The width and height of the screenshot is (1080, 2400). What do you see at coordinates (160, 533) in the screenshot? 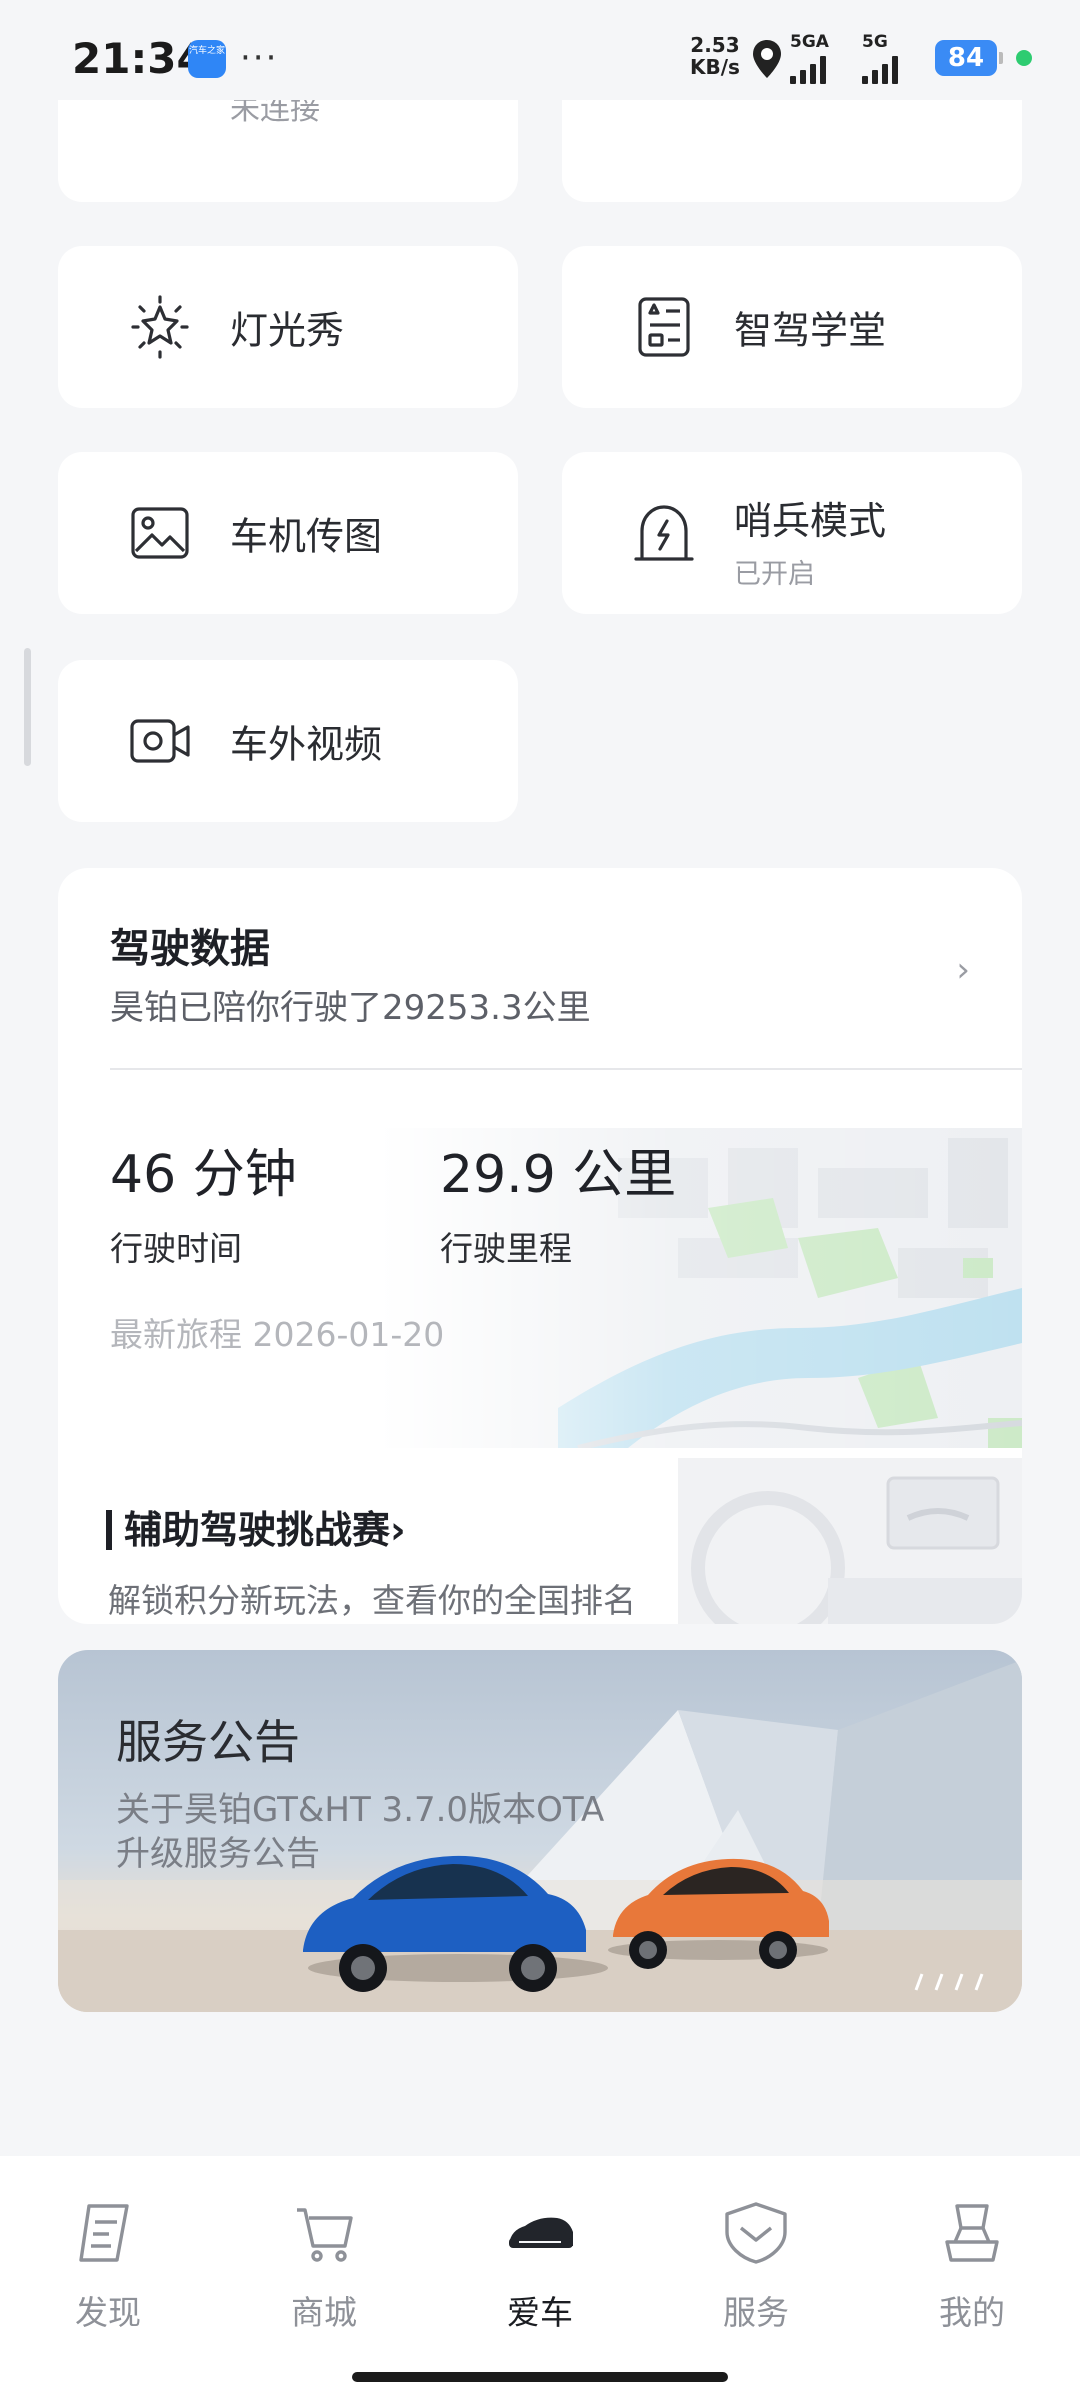
I see `image-icon` at bounding box center [160, 533].